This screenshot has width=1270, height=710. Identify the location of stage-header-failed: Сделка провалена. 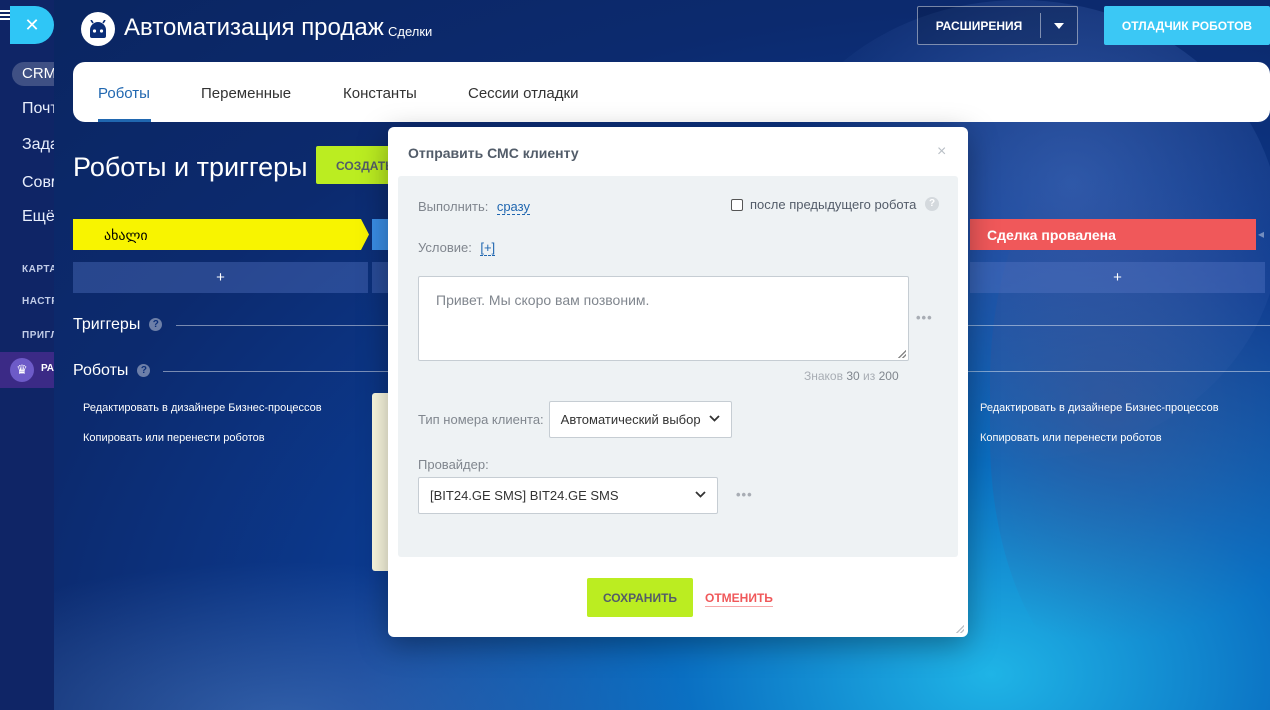
(1113, 234).